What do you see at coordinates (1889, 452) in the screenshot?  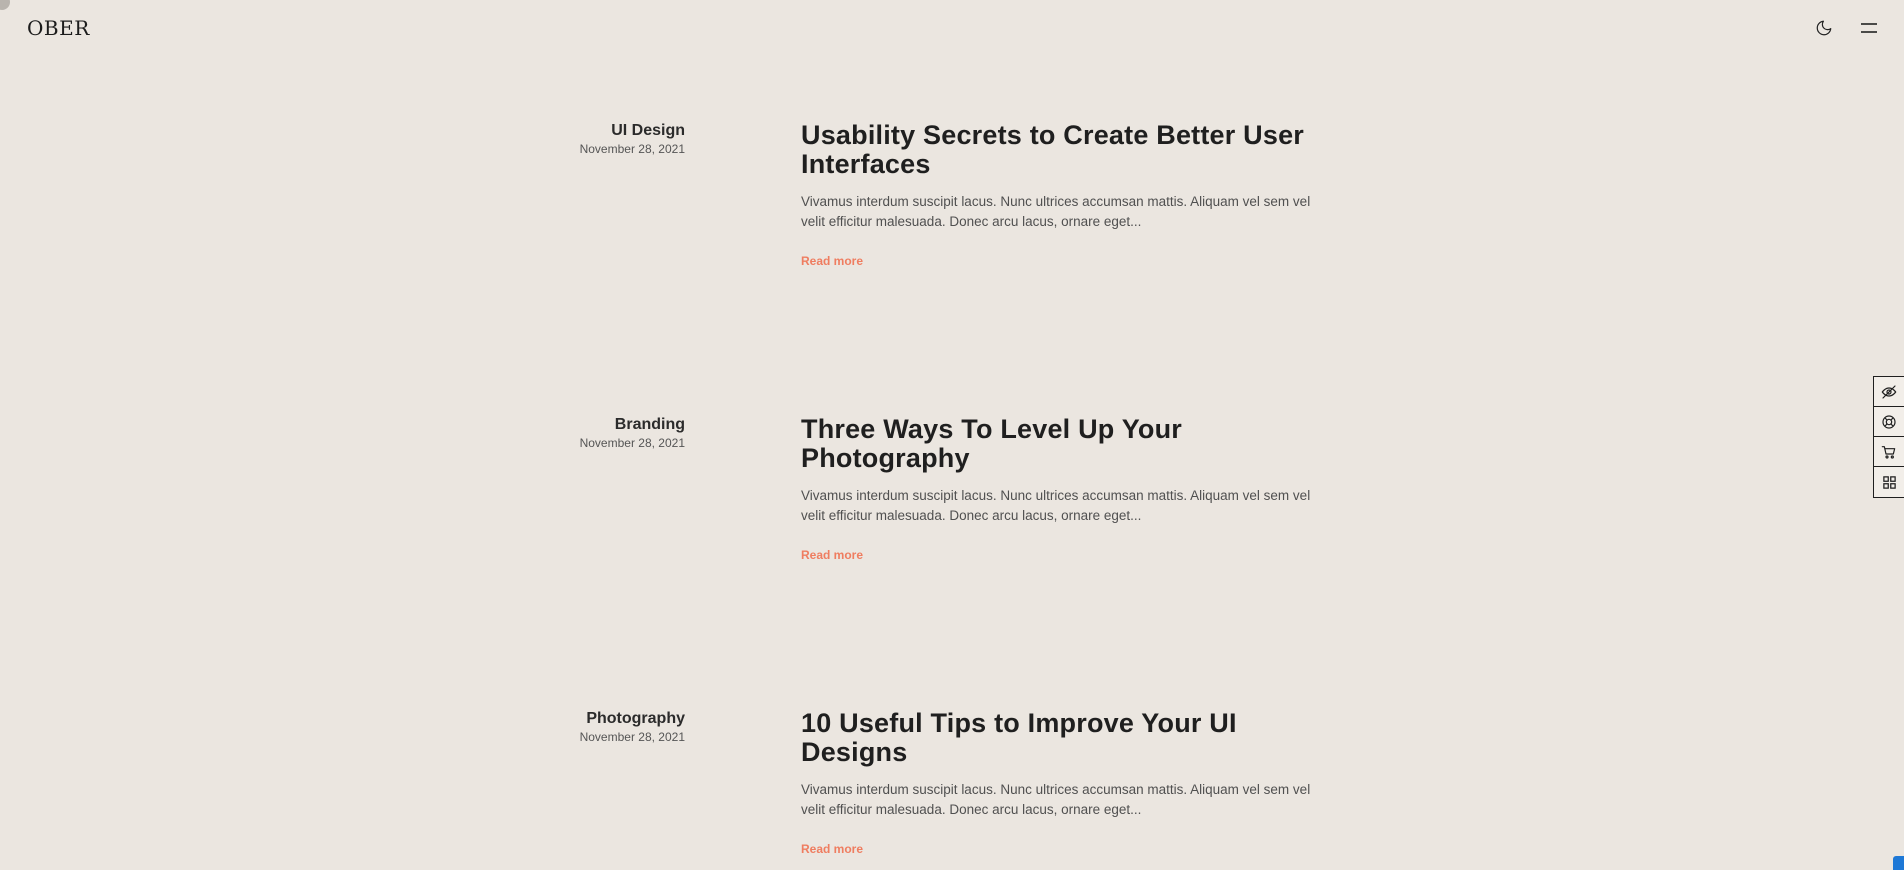 I see `cart-icon` at bounding box center [1889, 452].